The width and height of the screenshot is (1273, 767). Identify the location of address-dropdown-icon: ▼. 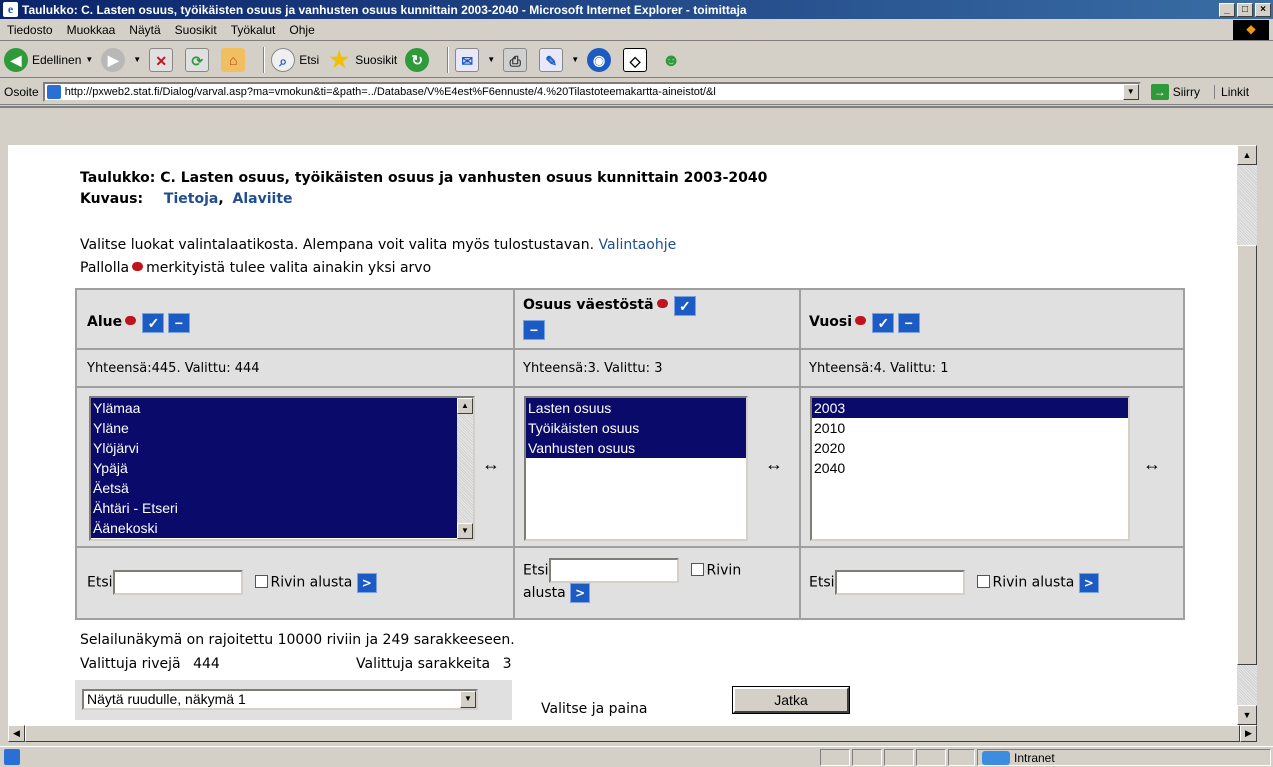
(1130, 91).